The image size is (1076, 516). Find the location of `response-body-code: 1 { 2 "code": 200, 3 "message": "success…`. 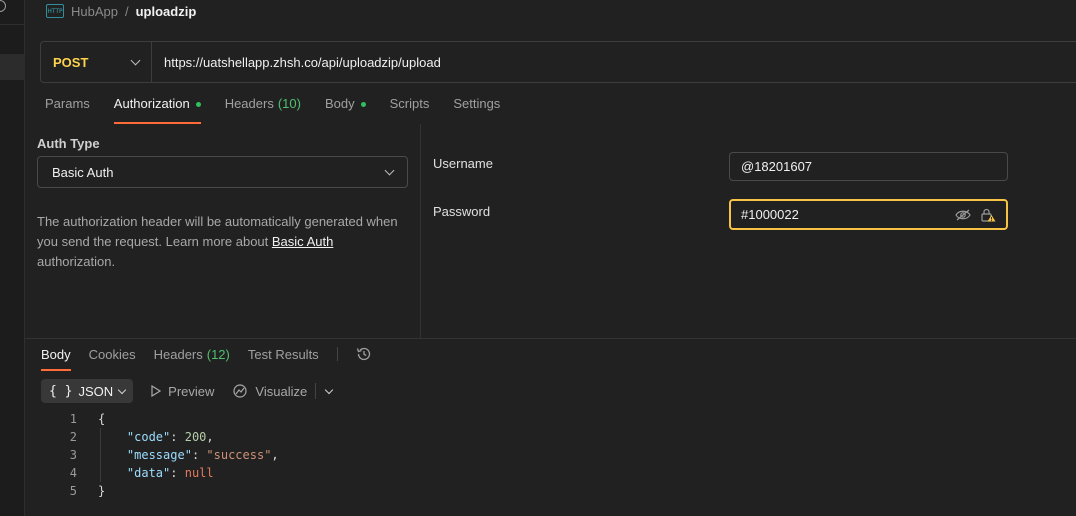

response-body-code: 1 { 2 "code": 200, 3 "message": "success… is located at coordinates (160, 455).